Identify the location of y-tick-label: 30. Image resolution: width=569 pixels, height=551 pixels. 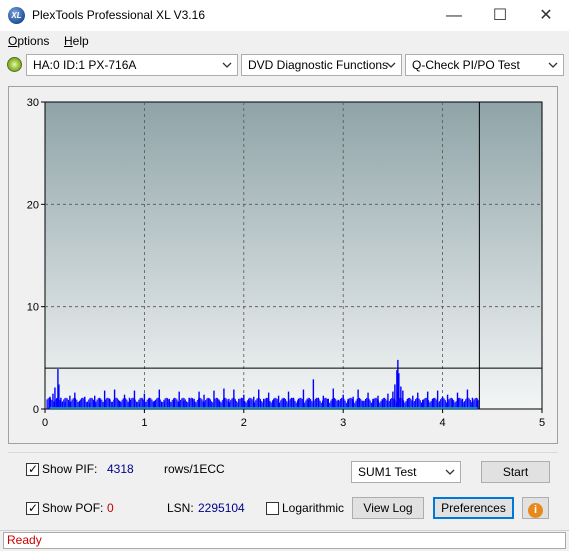
(33, 103).